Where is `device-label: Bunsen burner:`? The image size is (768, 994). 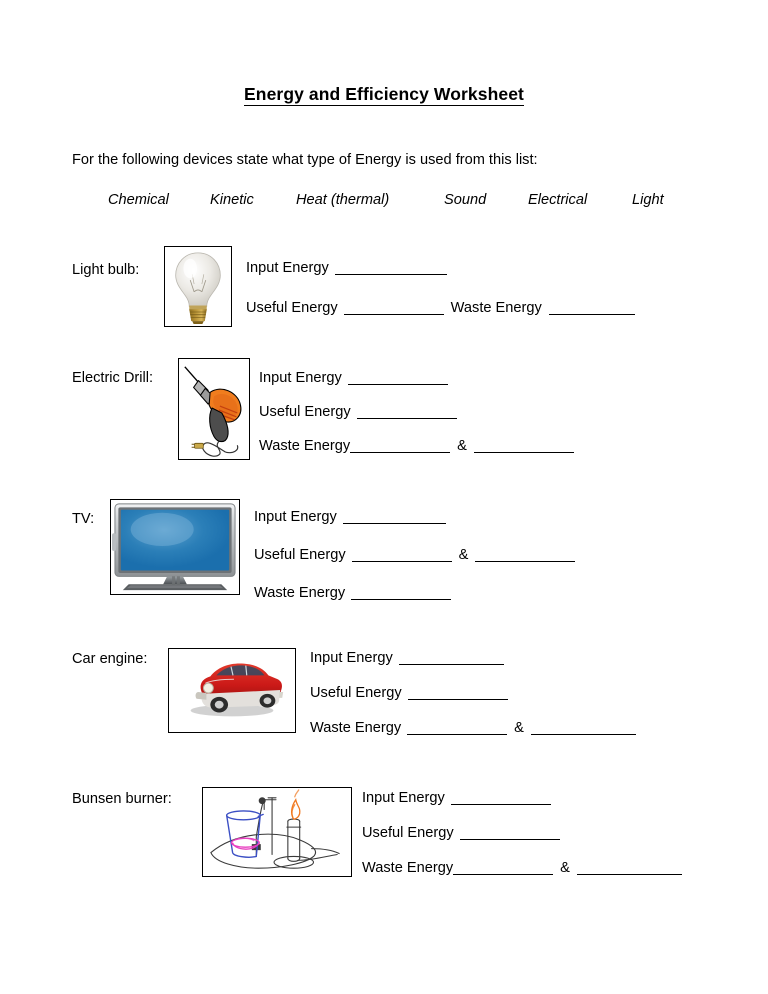 device-label: Bunsen burner: is located at coordinates (122, 799).